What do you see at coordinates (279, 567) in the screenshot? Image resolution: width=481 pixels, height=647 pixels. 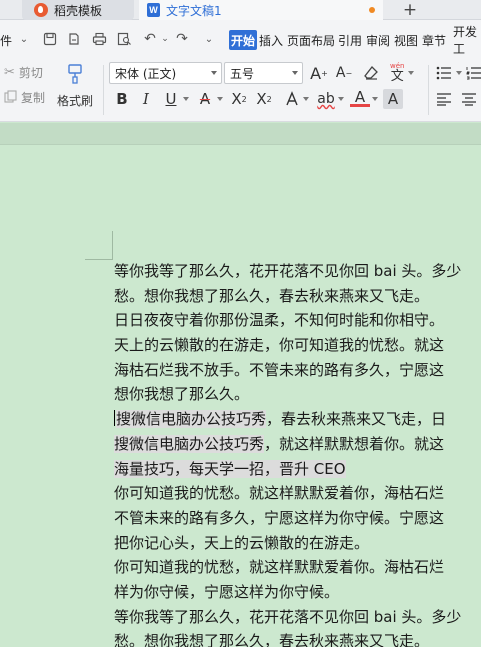 I see `line-text: 你可知道我的忧愁，就这样默默爱着你。海枯石烂` at bounding box center [279, 567].